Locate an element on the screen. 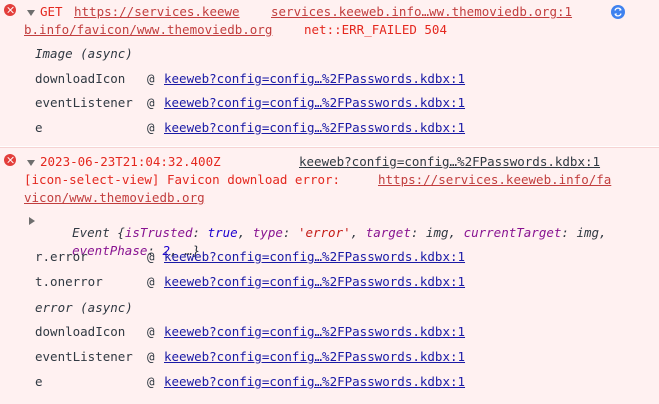 This screenshot has width=659, height=404. request-url: https://services.keewe is located at coordinates (157, 12).